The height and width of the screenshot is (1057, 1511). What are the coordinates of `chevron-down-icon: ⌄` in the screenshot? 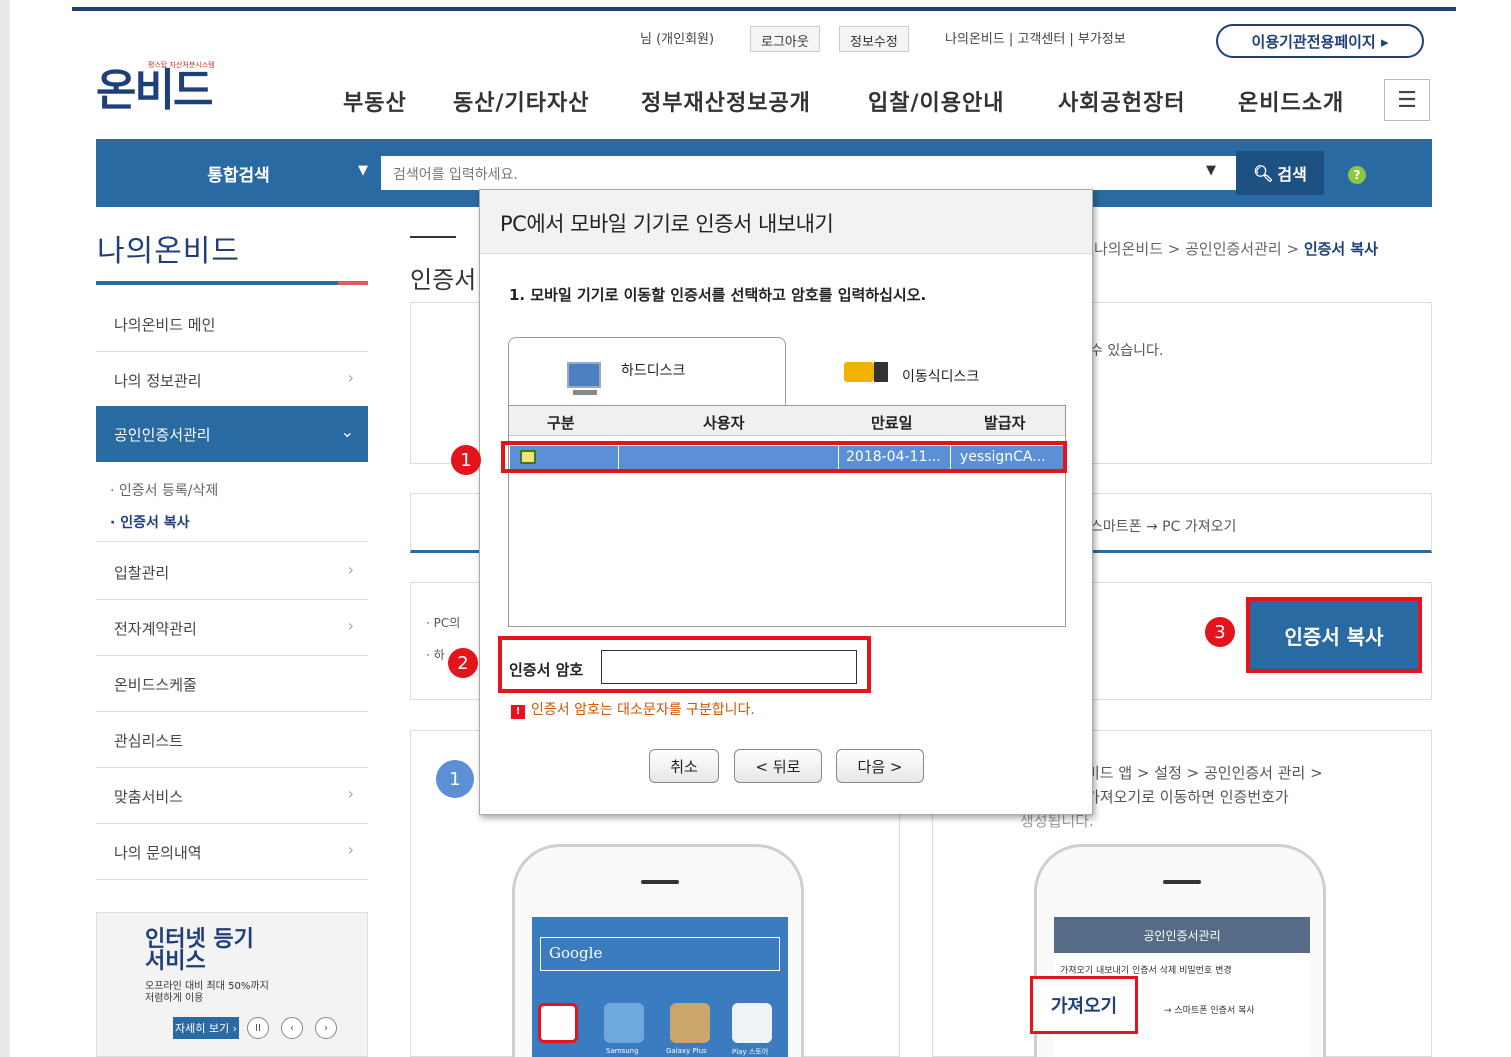 It's located at (347, 431).